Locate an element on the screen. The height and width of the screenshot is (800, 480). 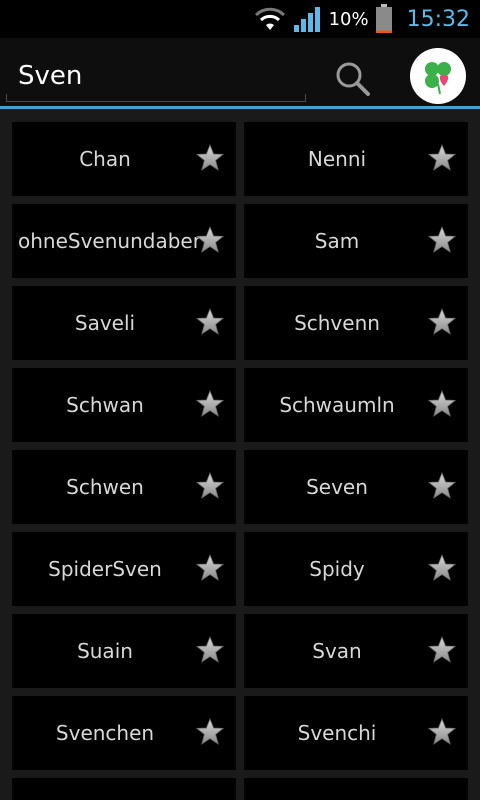
search-bar is located at coordinates (240, 73).